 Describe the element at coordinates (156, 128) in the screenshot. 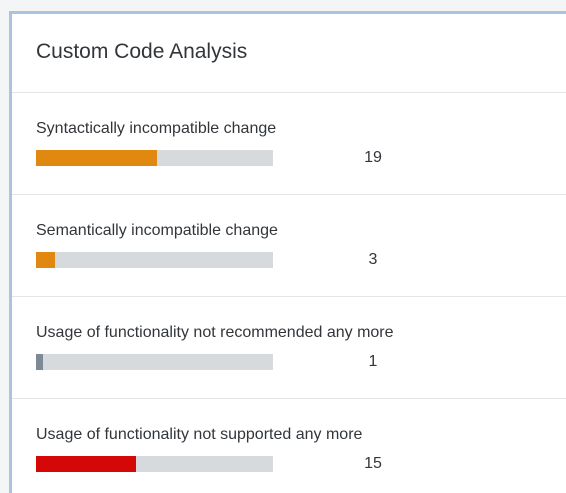

I see `item-label: Syntactically incompatible change` at that location.